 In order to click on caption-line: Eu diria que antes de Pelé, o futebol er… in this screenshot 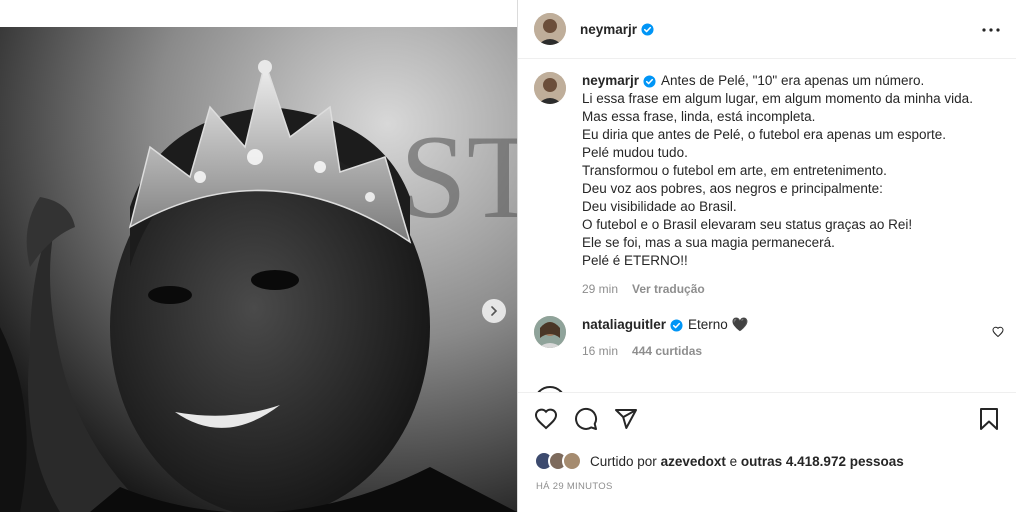, I will do `click(764, 134)`.